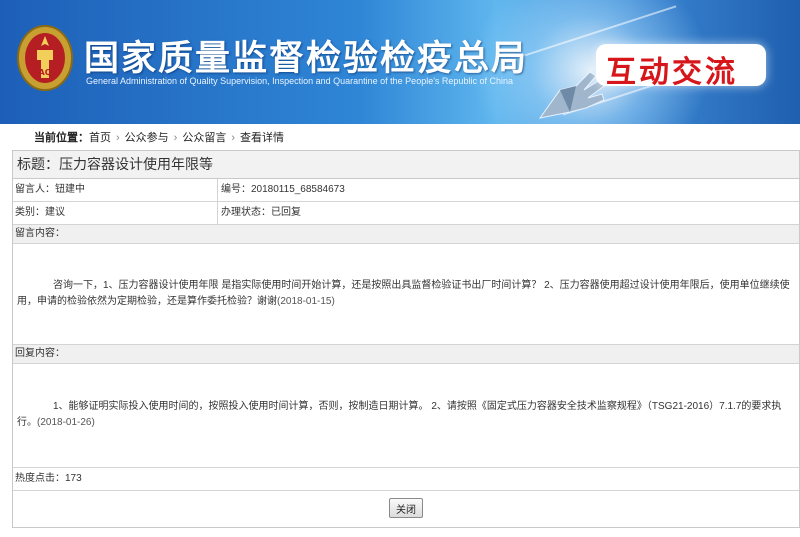 Image resolution: width=800 pixels, height=537 pixels. I want to click on breadcrumb-public-participation: 公众参与, so click(147, 138).